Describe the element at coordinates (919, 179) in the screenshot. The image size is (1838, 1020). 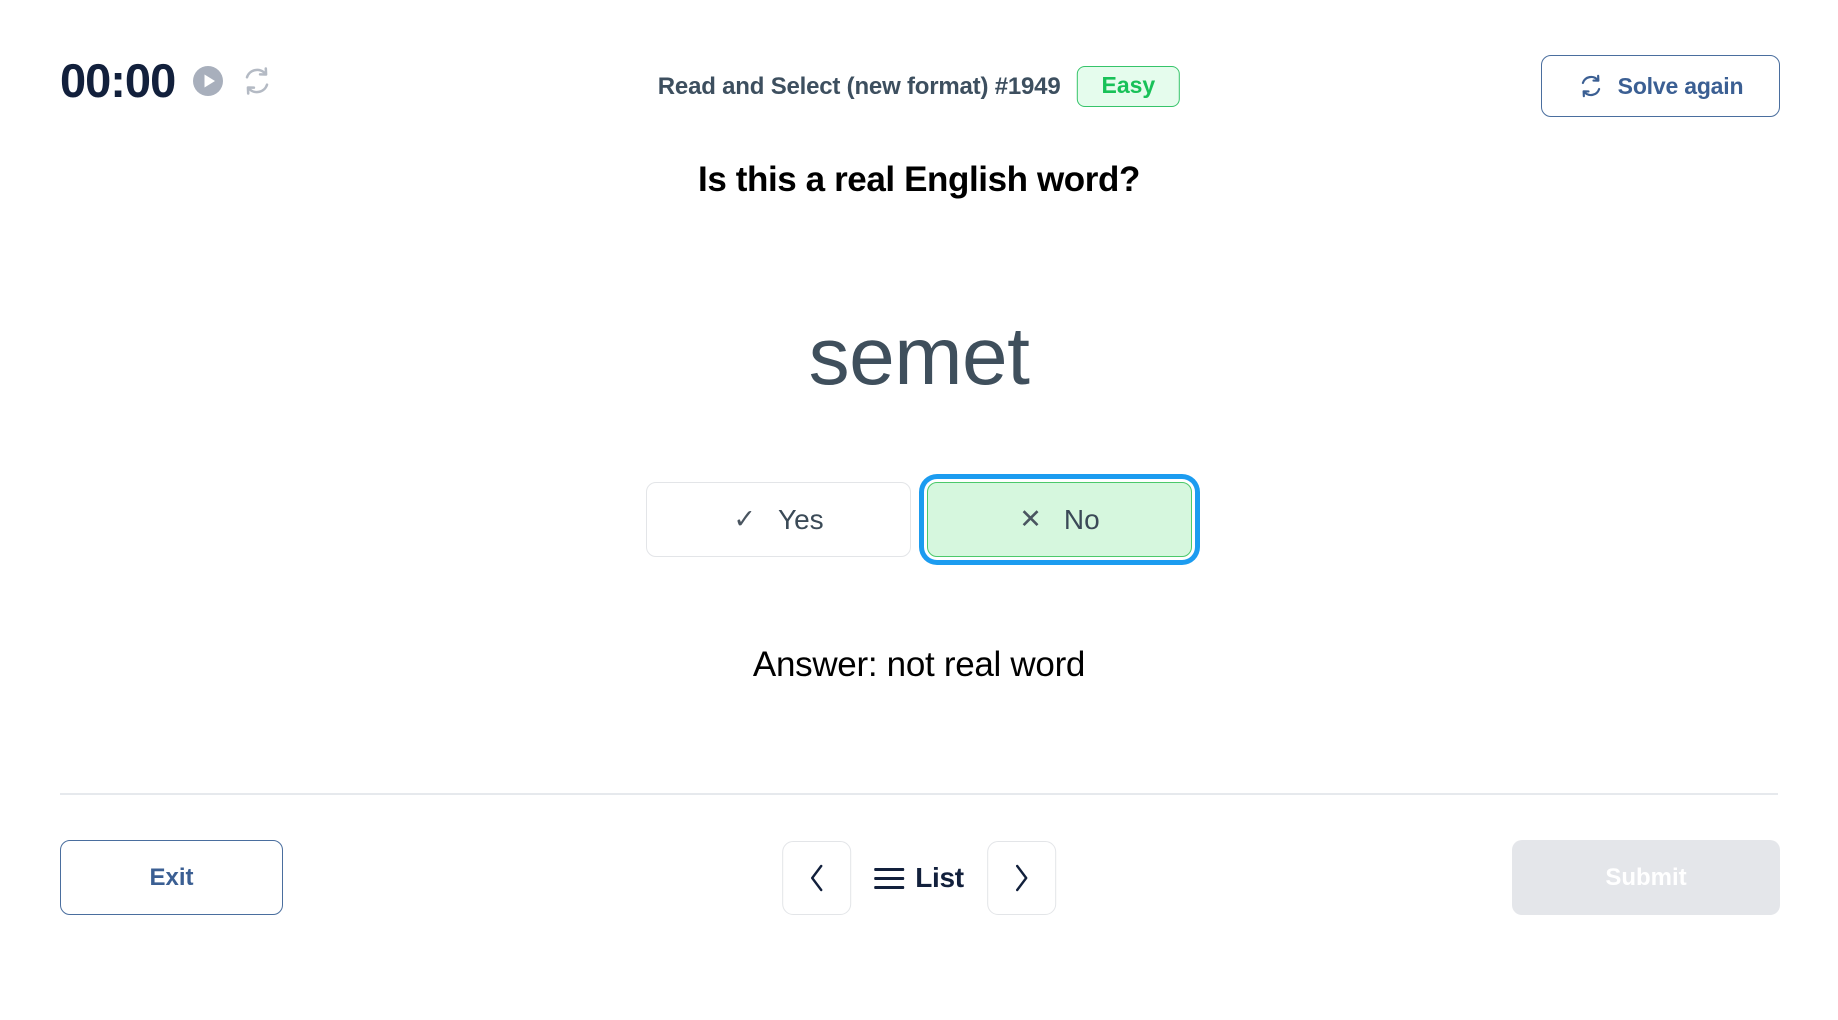
I see `question-prompt: Is this a real English word?` at that location.